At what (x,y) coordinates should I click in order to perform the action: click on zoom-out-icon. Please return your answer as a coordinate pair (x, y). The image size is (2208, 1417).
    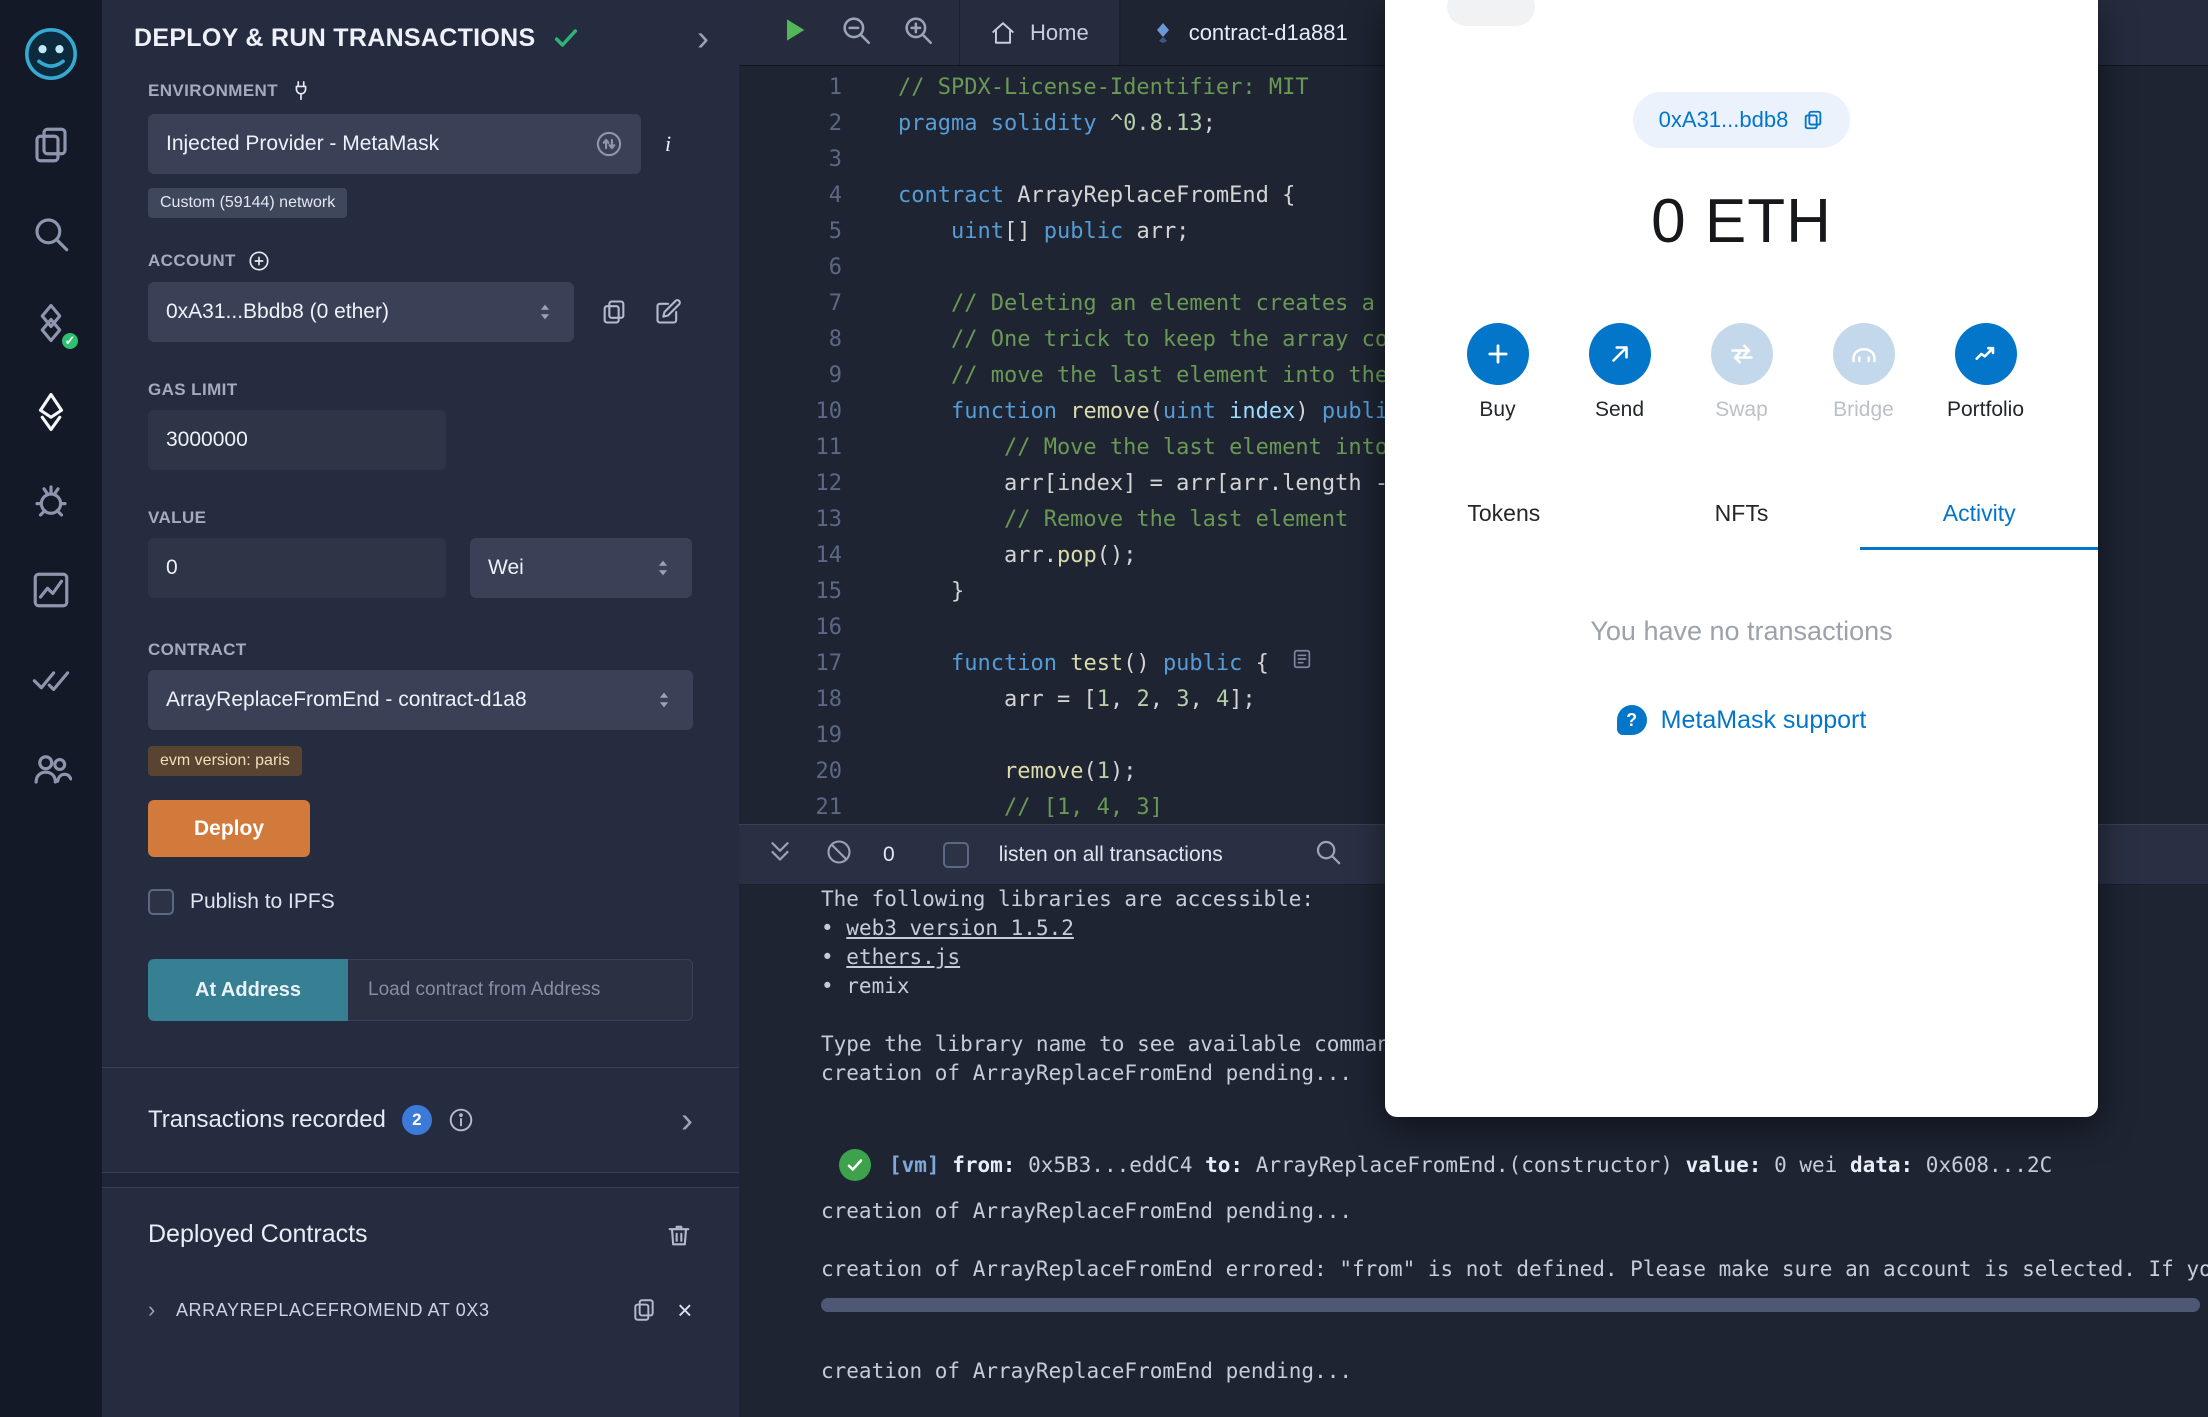
    Looking at the image, I should click on (856, 32).